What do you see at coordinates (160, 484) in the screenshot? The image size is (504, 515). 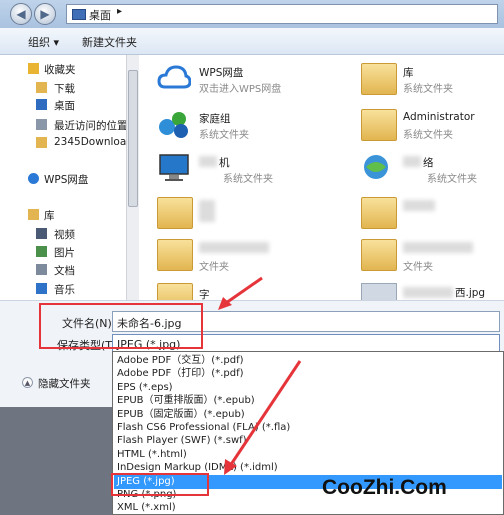 I see `annotation-highlight-box` at bounding box center [160, 484].